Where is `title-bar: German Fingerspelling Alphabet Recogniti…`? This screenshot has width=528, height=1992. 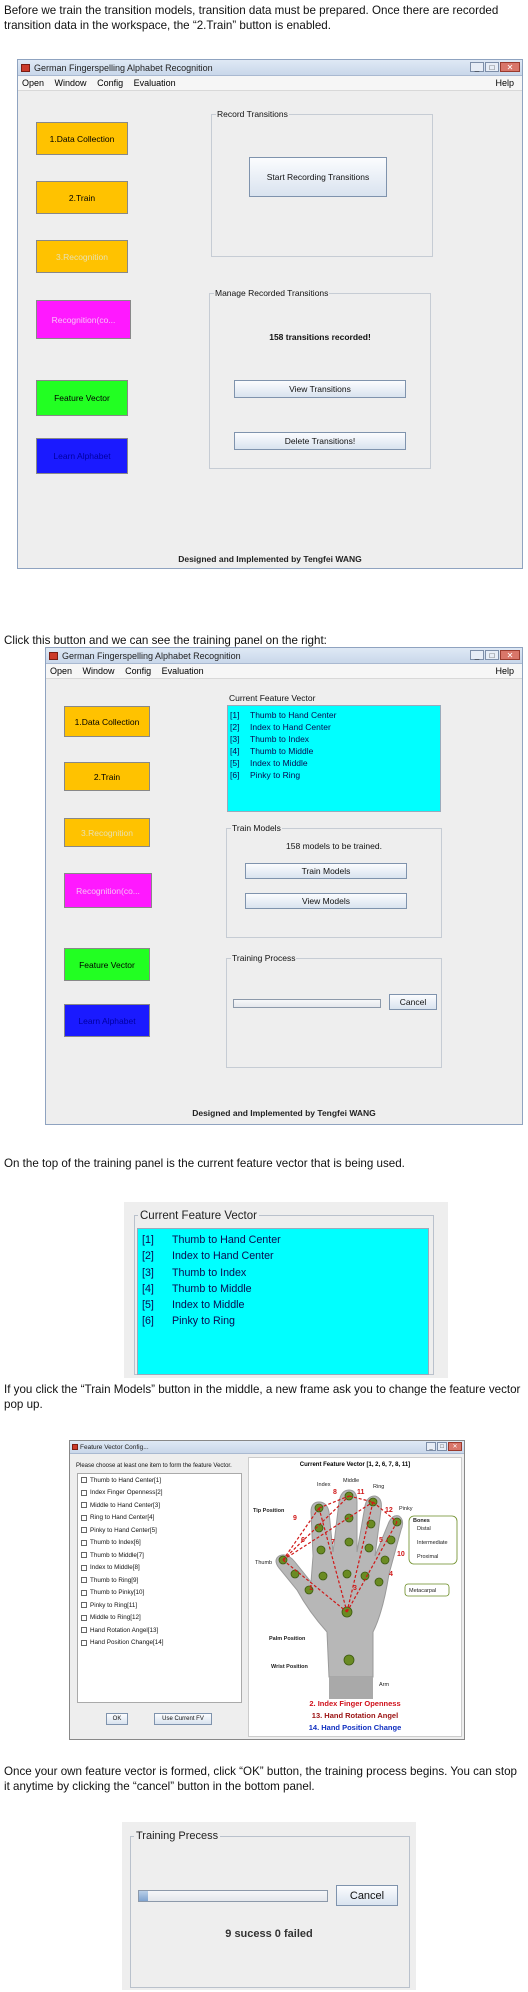
title-bar: German Fingerspelling Alphabet Recogniti… is located at coordinates (284, 656).